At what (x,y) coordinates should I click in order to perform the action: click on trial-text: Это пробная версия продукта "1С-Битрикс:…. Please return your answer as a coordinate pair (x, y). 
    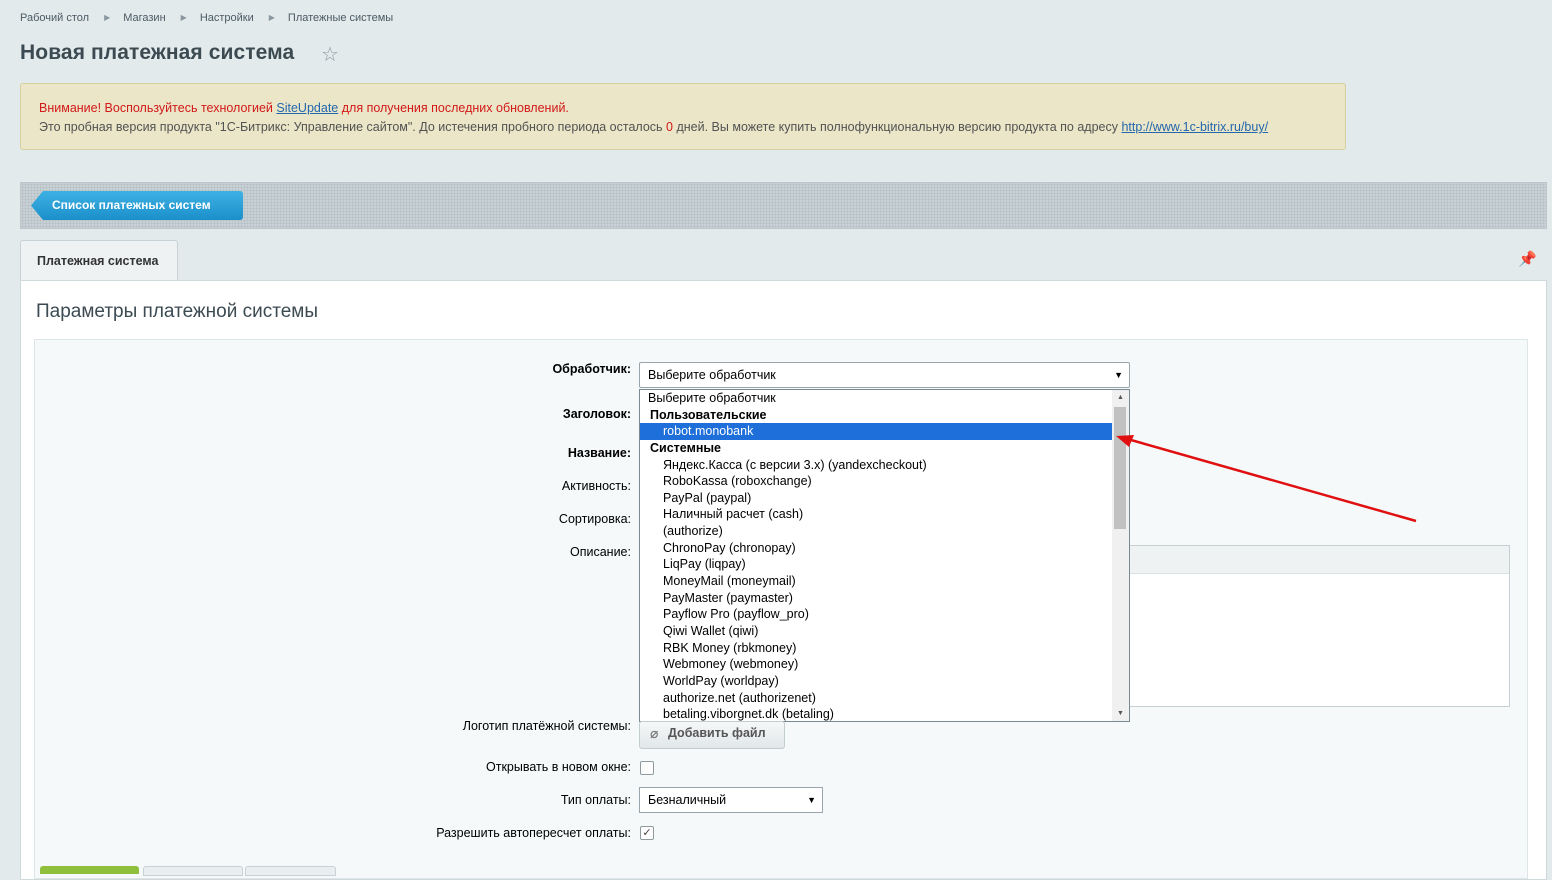
    Looking at the image, I should click on (351, 127).